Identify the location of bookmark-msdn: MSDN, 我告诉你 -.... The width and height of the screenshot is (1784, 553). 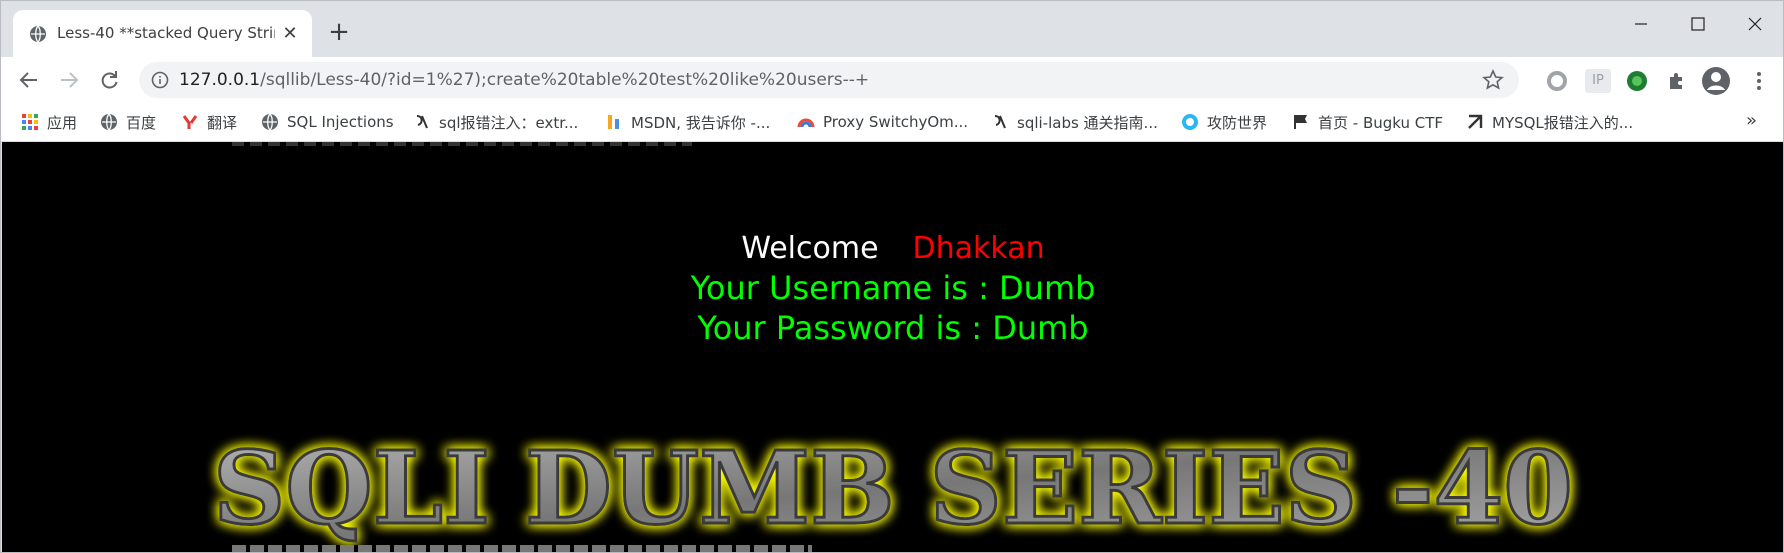
(687, 122).